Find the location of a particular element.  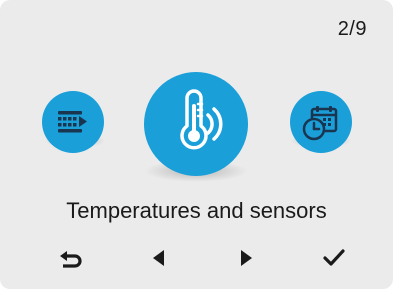

back-button is located at coordinates (71, 258).